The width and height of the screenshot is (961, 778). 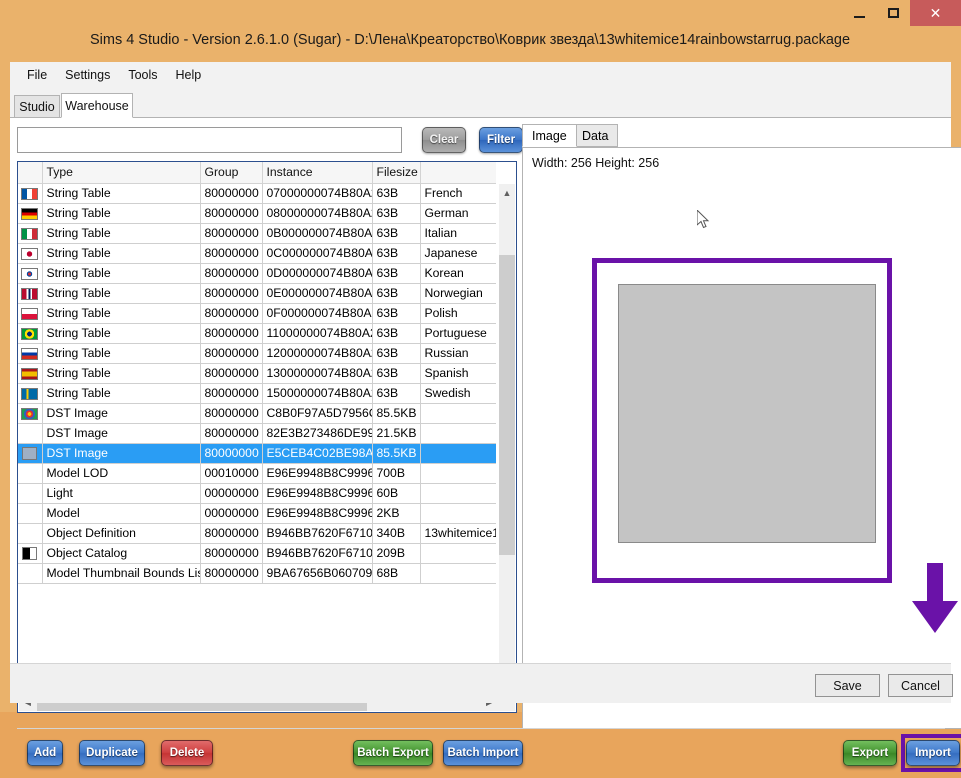 I want to click on tab-image: Image, so click(x=549, y=135).